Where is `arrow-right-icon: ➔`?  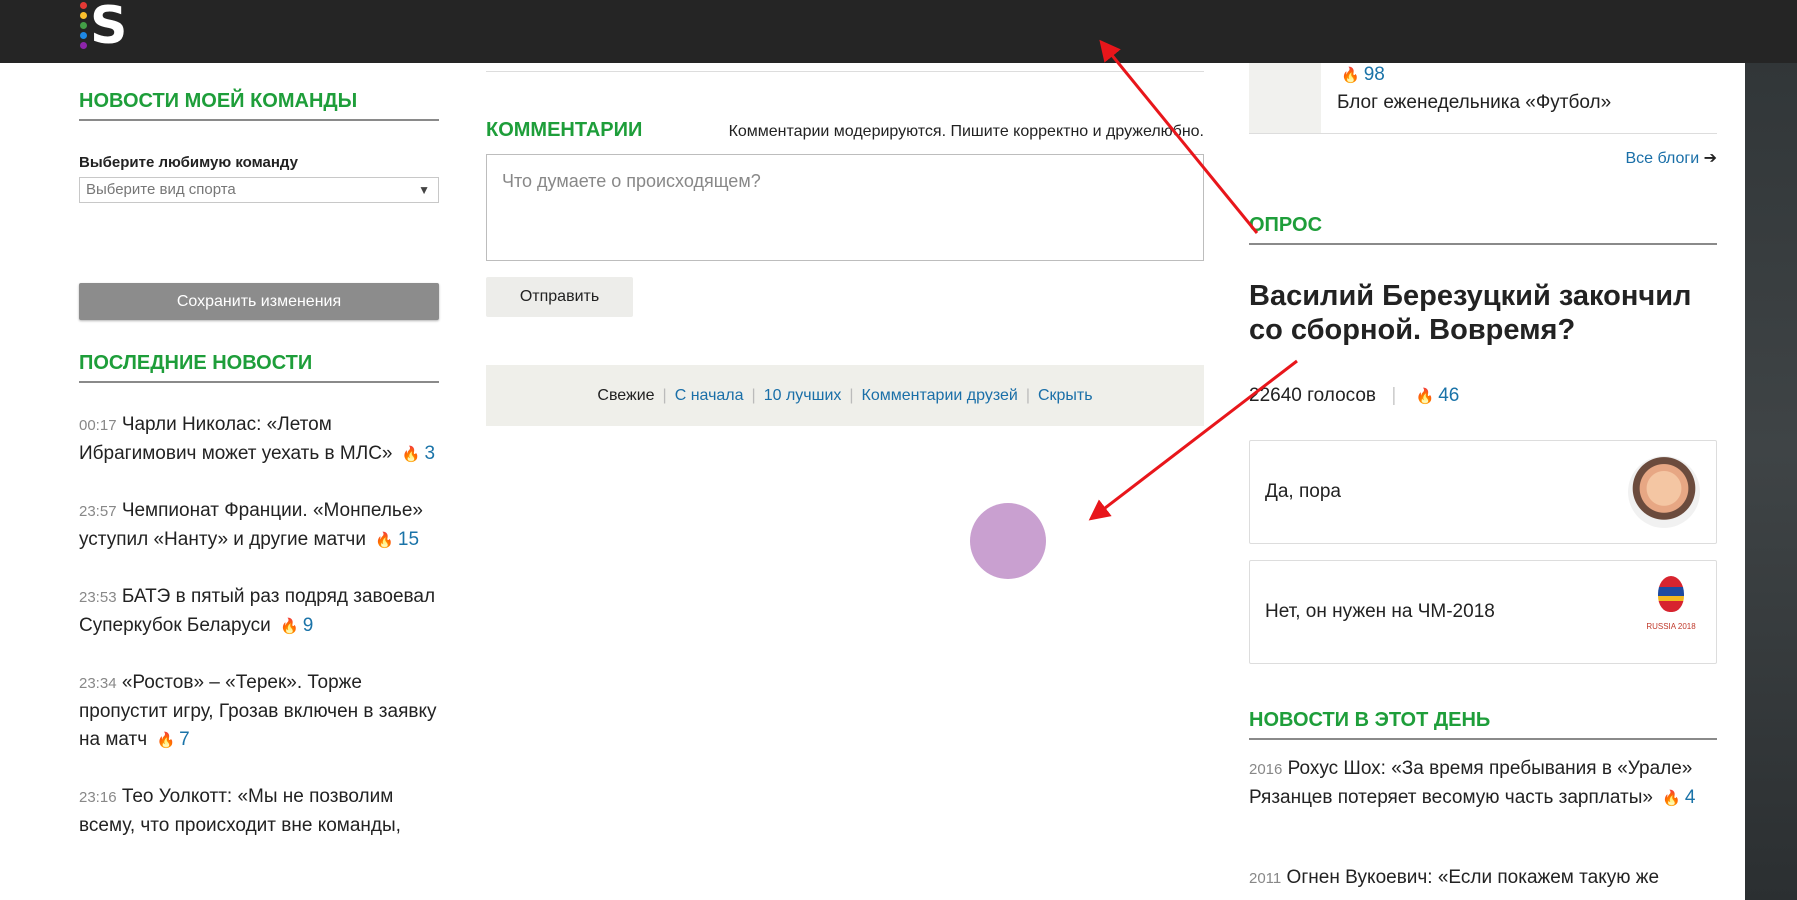 arrow-right-icon: ➔ is located at coordinates (1710, 158).